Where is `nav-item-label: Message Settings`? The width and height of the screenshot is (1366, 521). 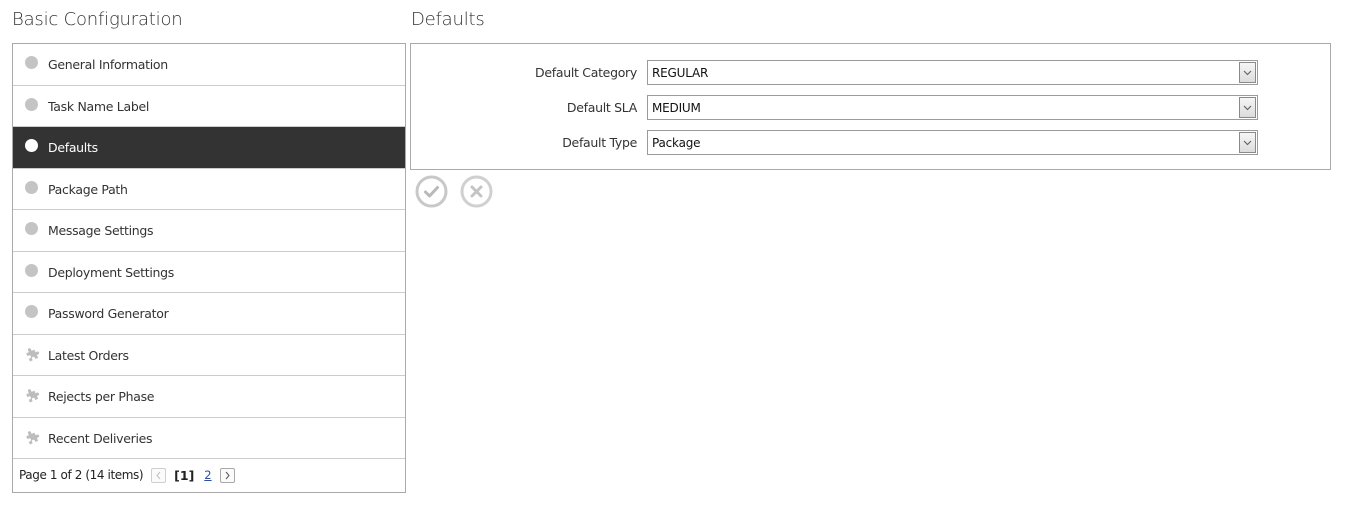 nav-item-label: Message Settings is located at coordinates (101, 230).